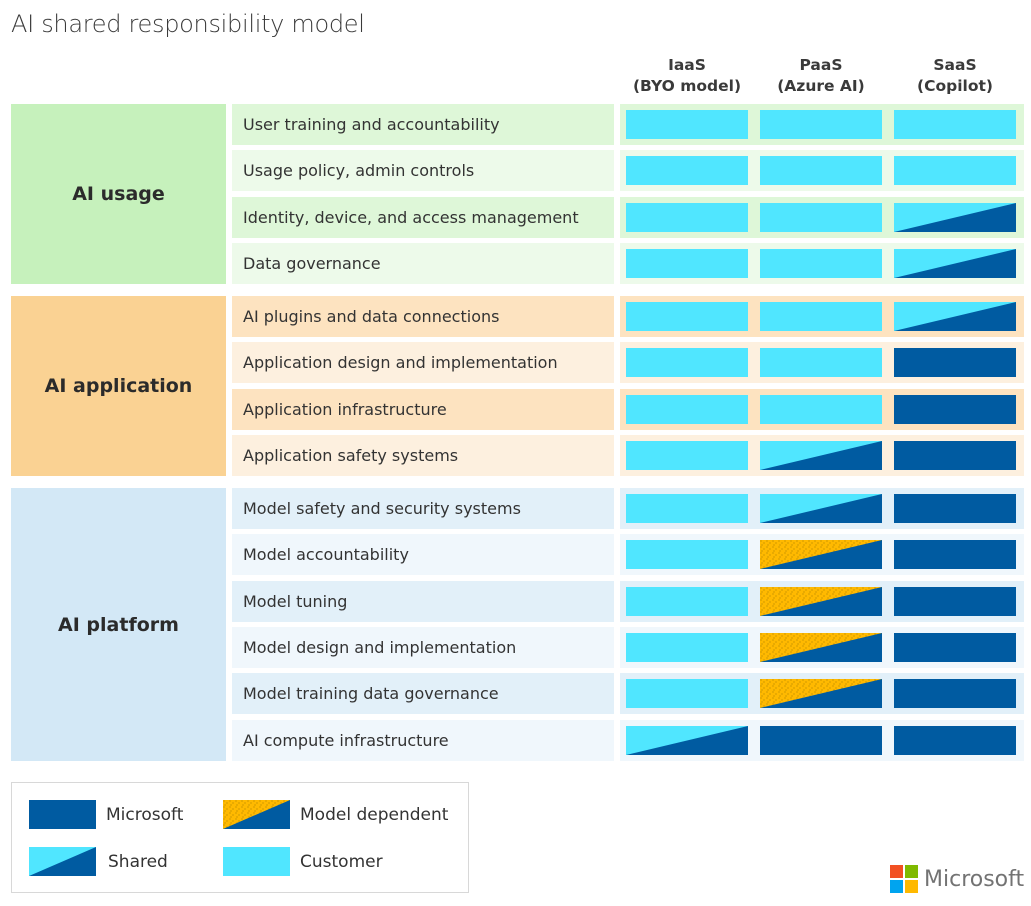 The width and height of the screenshot is (1031, 906). What do you see at coordinates (687, 86) in the screenshot?
I see `column-header-line2: (BYO model)` at bounding box center [687, 86].